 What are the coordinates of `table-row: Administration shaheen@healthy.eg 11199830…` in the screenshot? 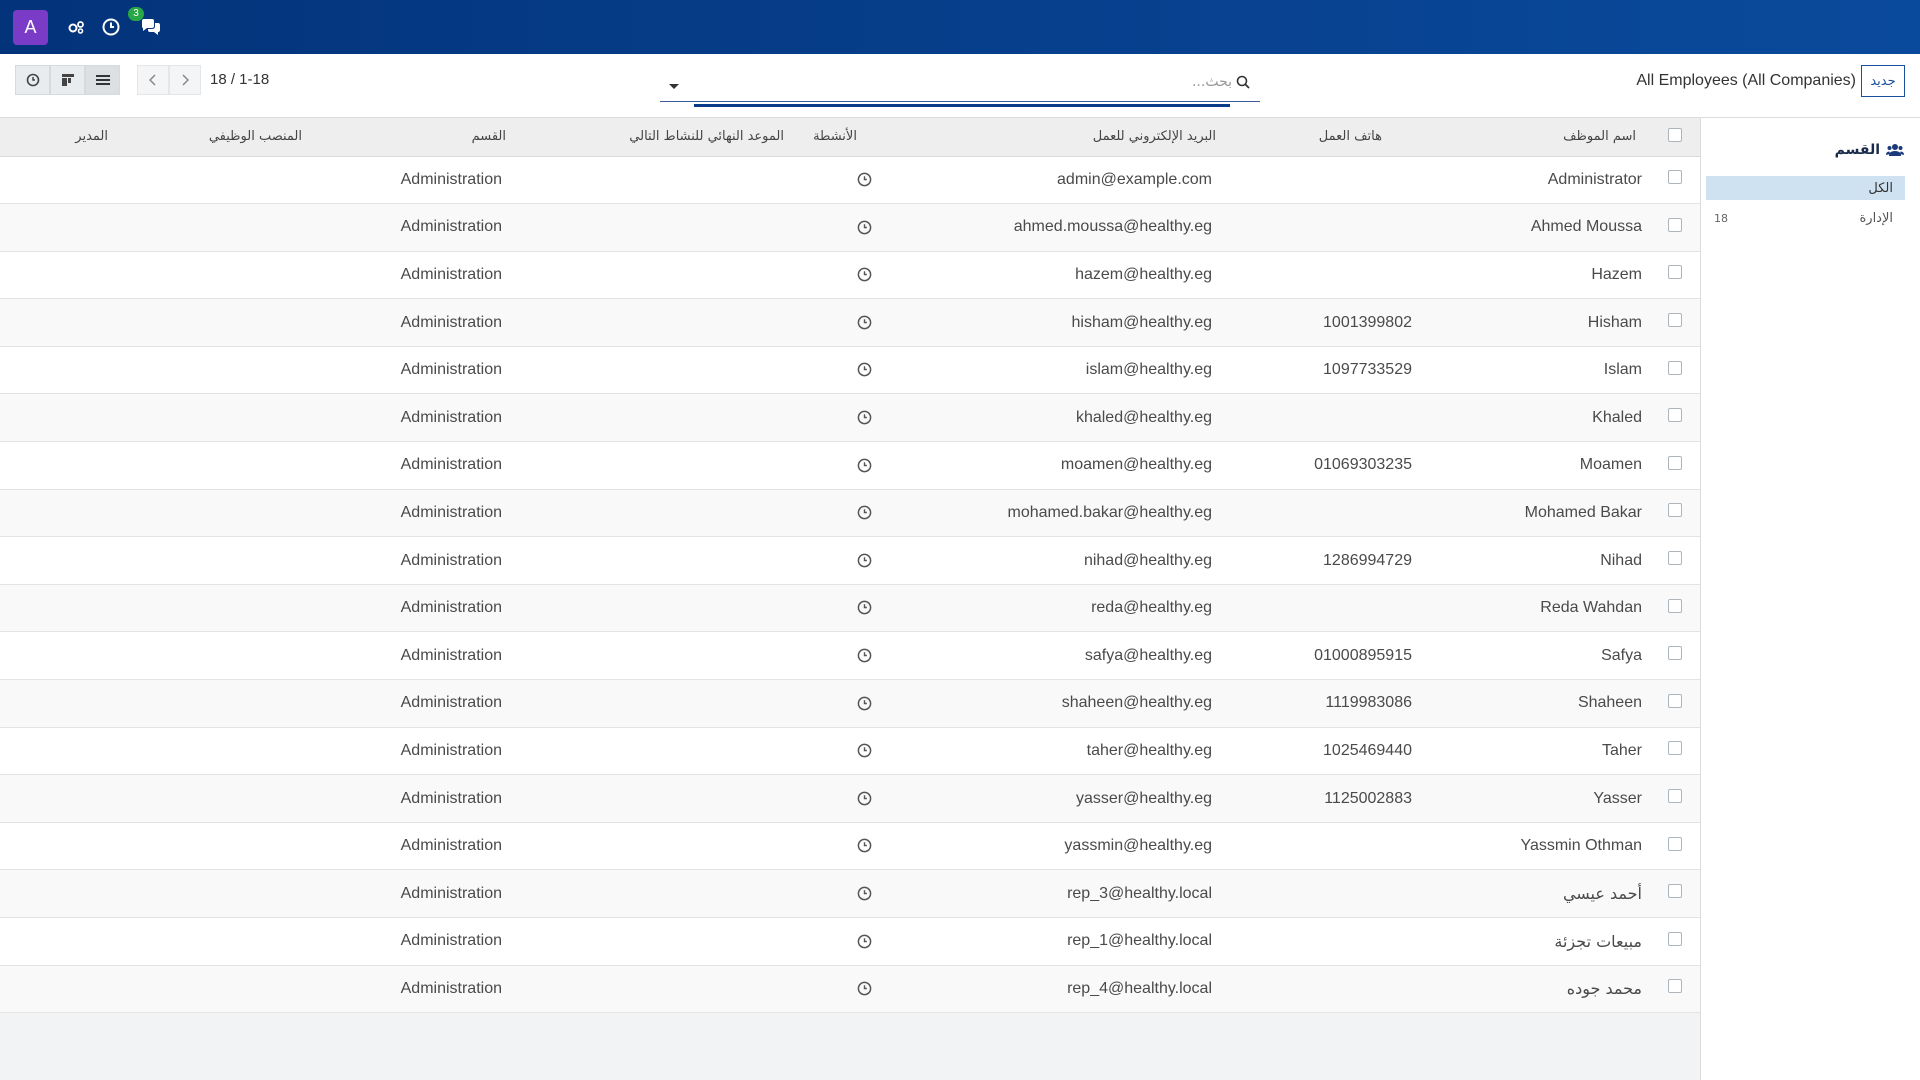 It's located at (850, 703).